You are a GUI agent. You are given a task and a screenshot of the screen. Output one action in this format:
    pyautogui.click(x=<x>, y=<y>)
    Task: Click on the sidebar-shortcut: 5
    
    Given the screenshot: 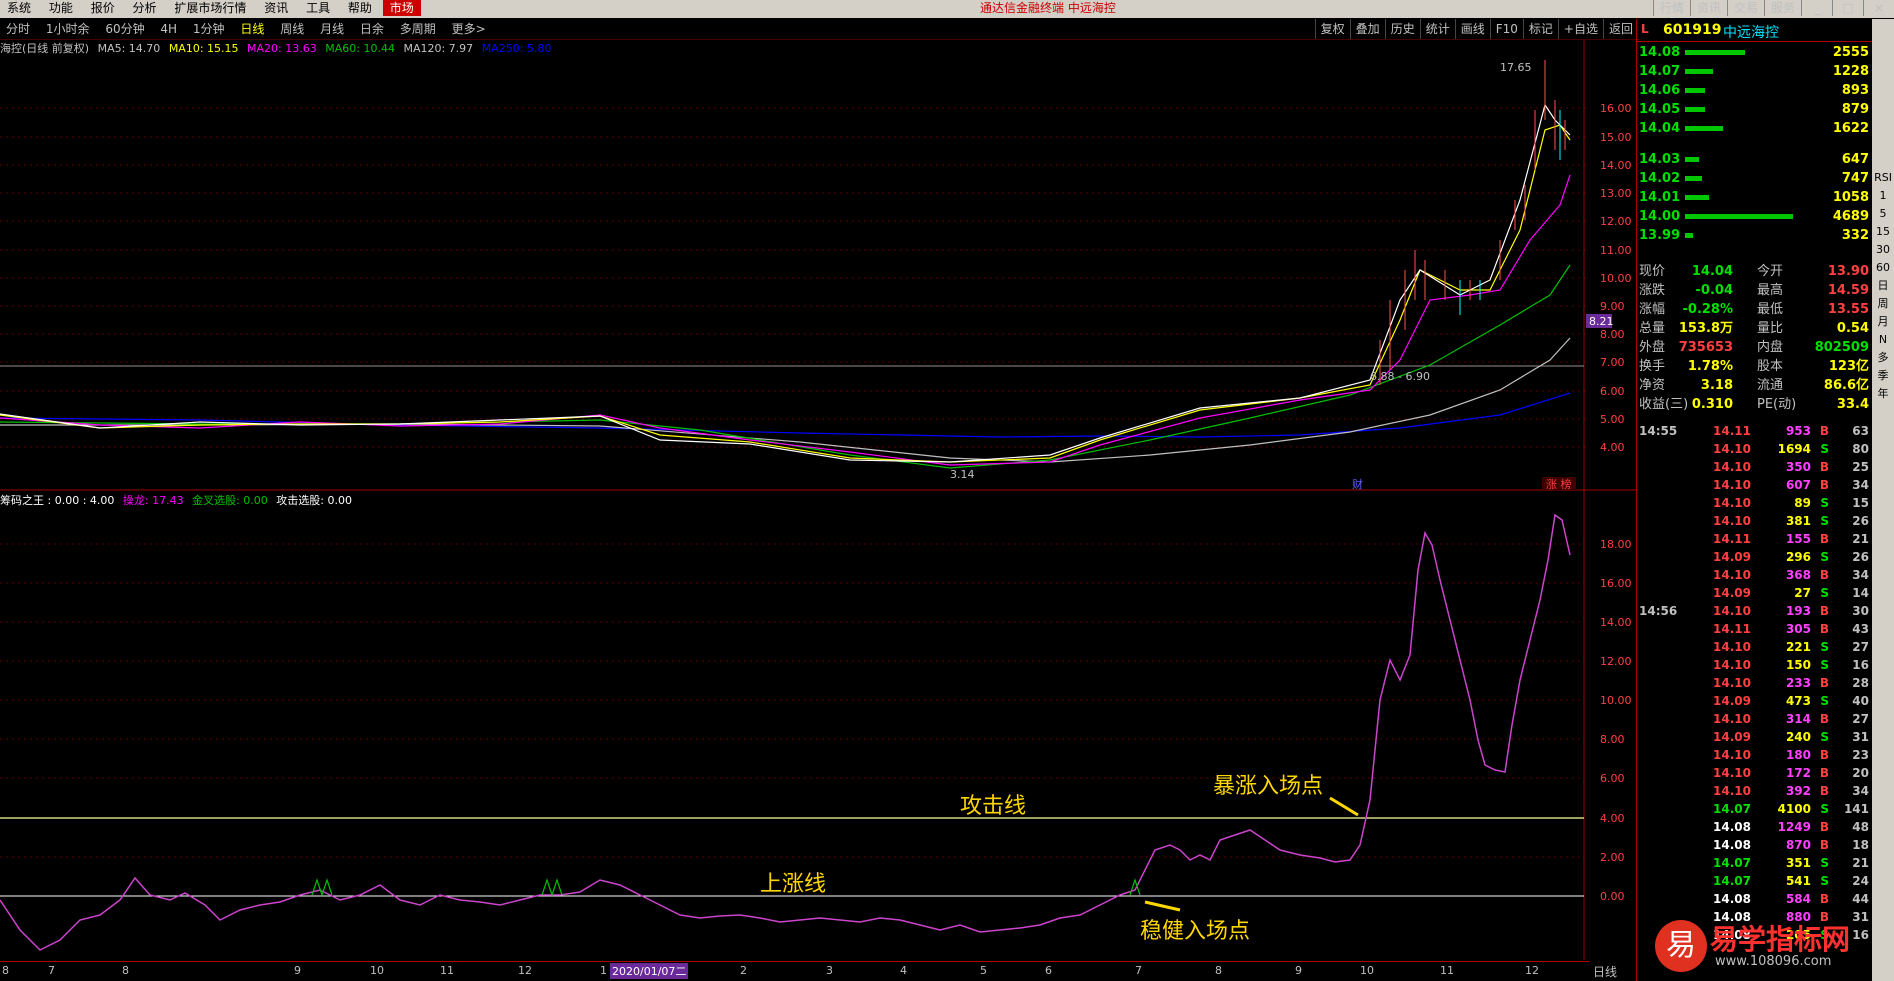 What is the action you would take?
    pyautogui.click(x=1883, y=214)
    